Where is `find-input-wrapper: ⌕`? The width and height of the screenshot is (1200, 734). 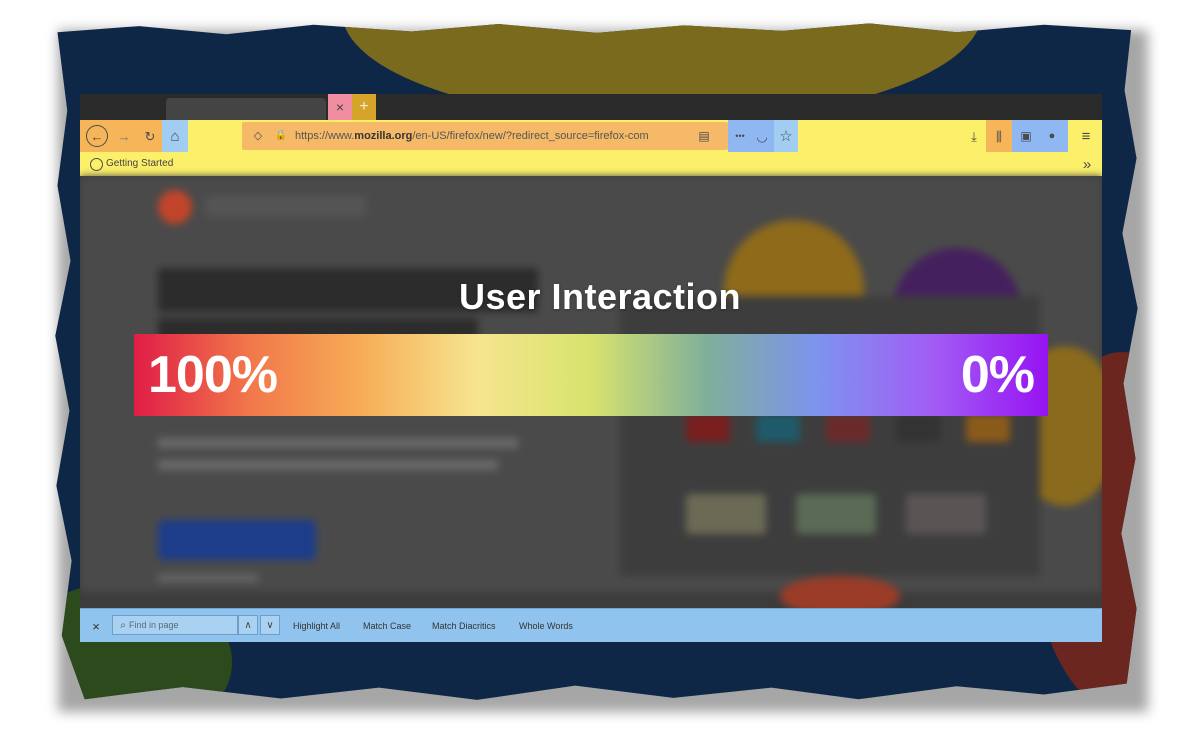
find-input-wrapper: ⌕ is located at coordinates (175, 625).